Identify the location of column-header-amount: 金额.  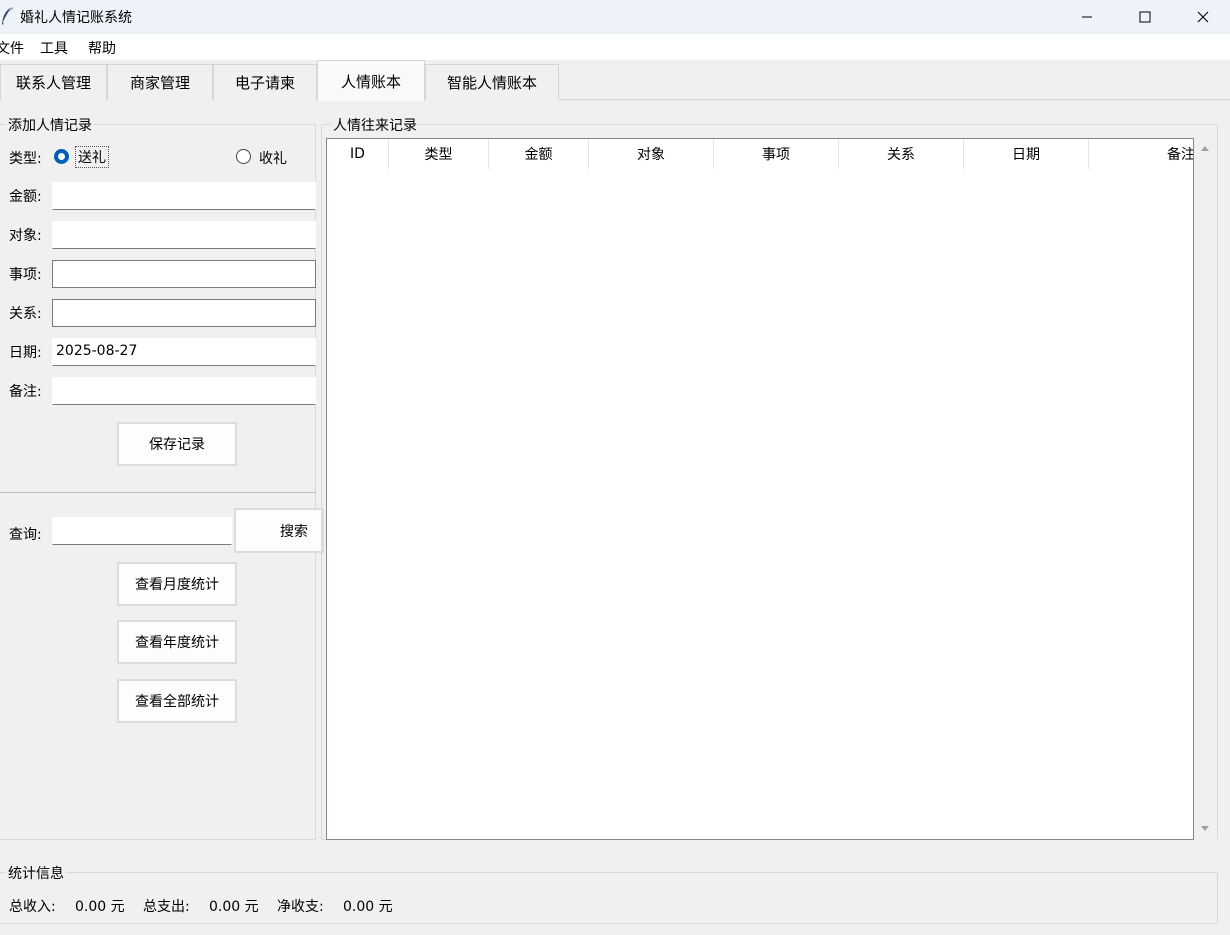
(539, 154).